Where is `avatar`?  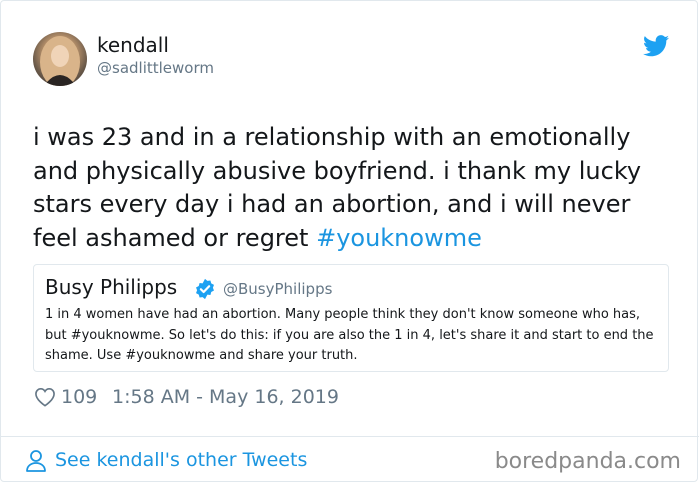 avatar is located at coordinates (60, 59).